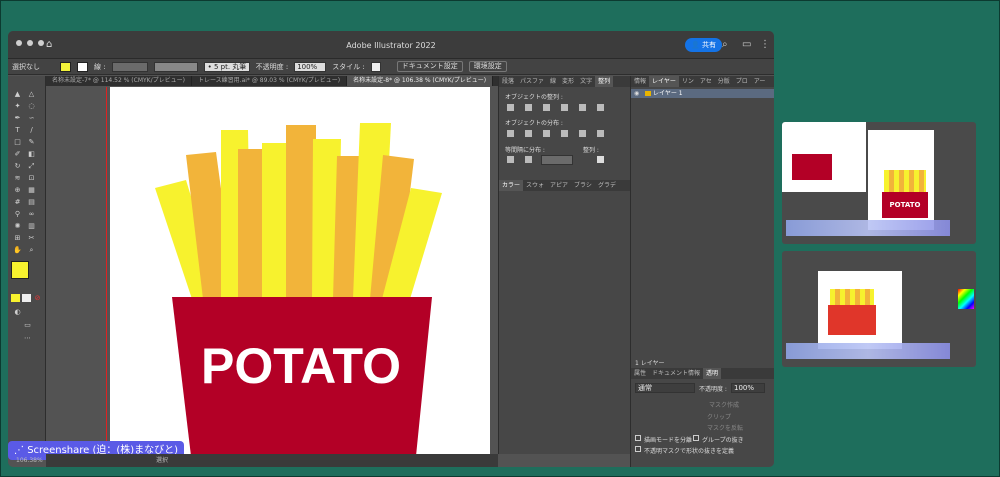  What do you see at coordinates (27, 325) in the screenshot?
I see `screen-mode-icon: ▭` at bounding box center [27, 325].